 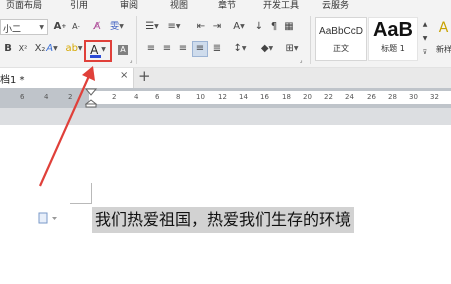 What do you see at coordinates (183, 49) in the screenshot?
I see `align-right-icon: ≡` at bounding box center [183, 49].